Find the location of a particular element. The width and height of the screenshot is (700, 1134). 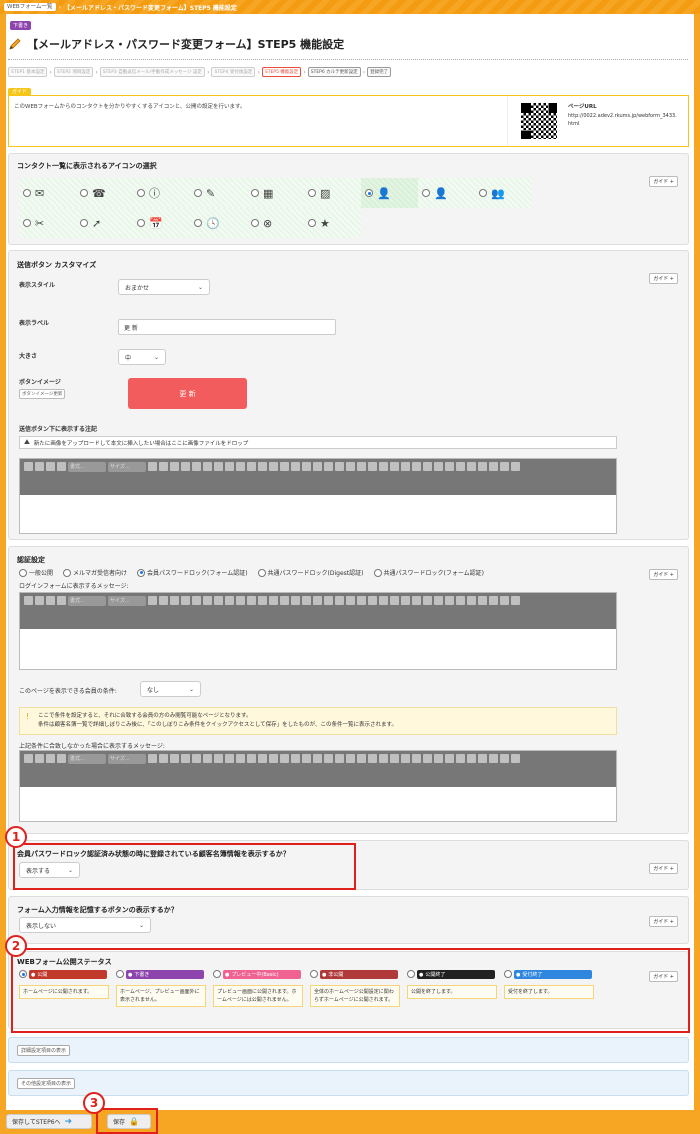

auth-option: 一般公開 is located at coordinates (36, 572).